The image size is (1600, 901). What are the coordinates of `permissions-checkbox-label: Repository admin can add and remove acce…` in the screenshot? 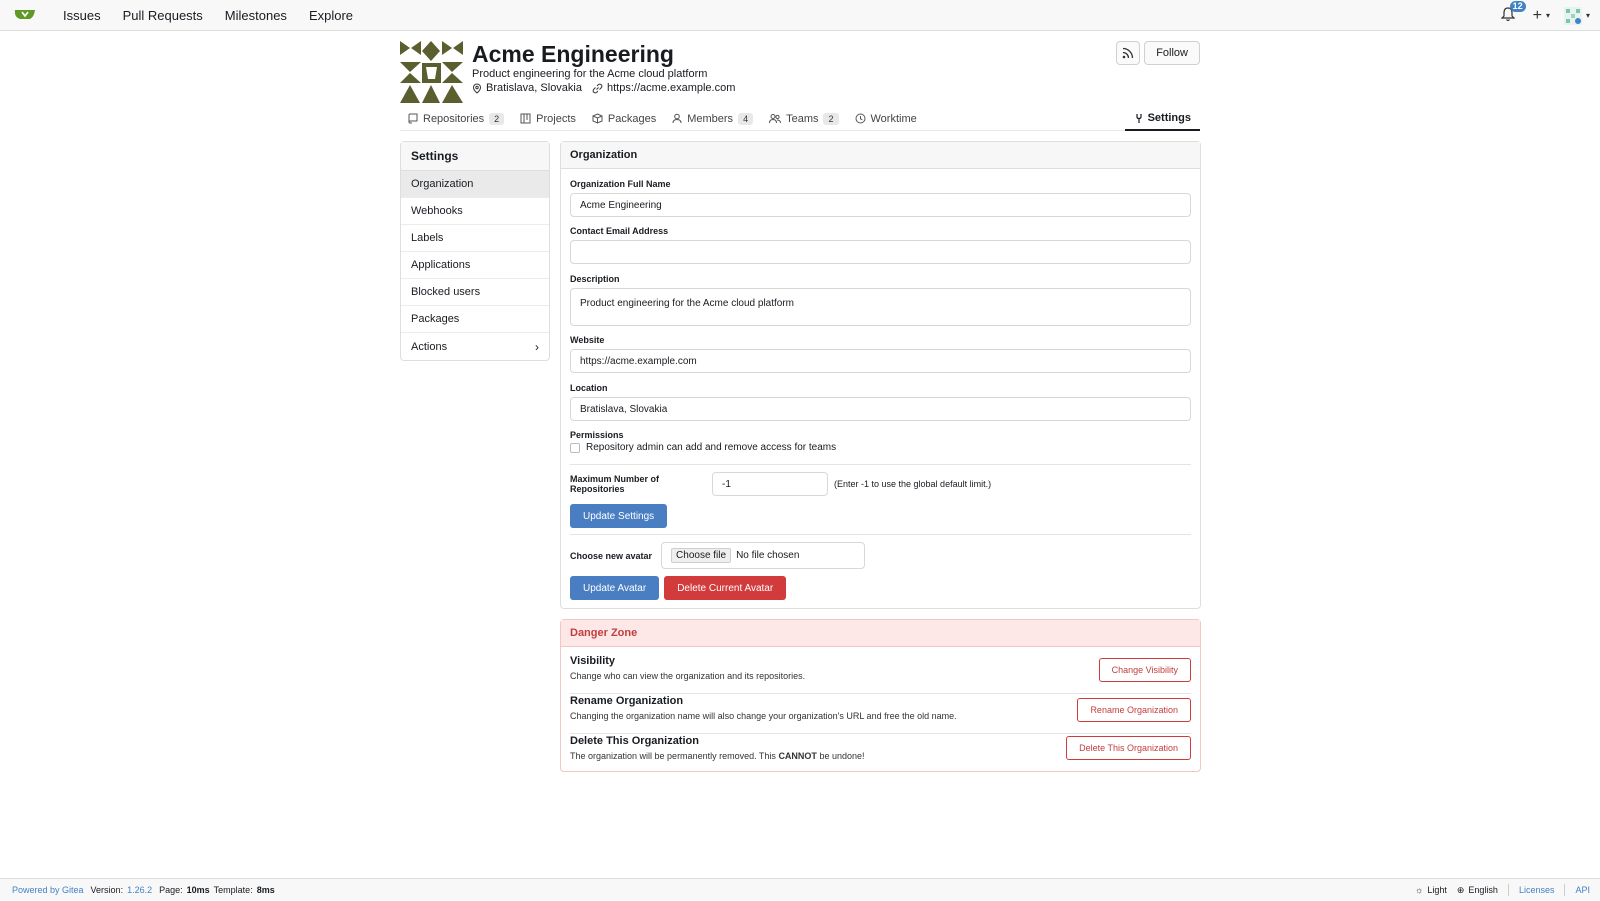 It's located at (711, 447).